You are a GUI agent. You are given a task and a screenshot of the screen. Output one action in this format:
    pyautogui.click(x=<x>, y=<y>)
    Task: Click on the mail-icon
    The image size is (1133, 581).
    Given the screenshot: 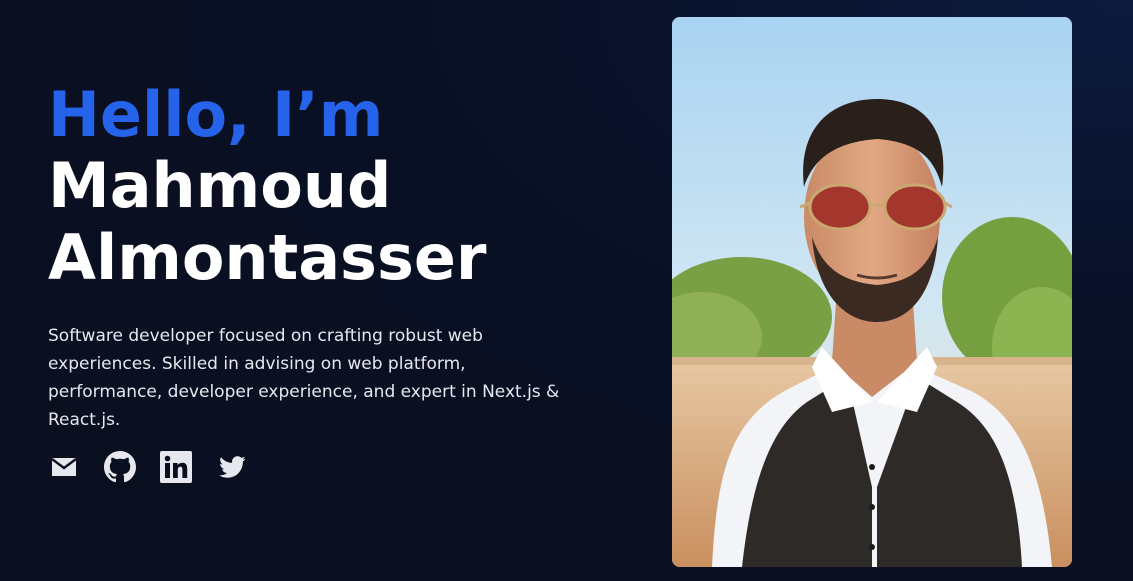 What is the action you would take?
    pyautogui.click(x=64, y=467)
    